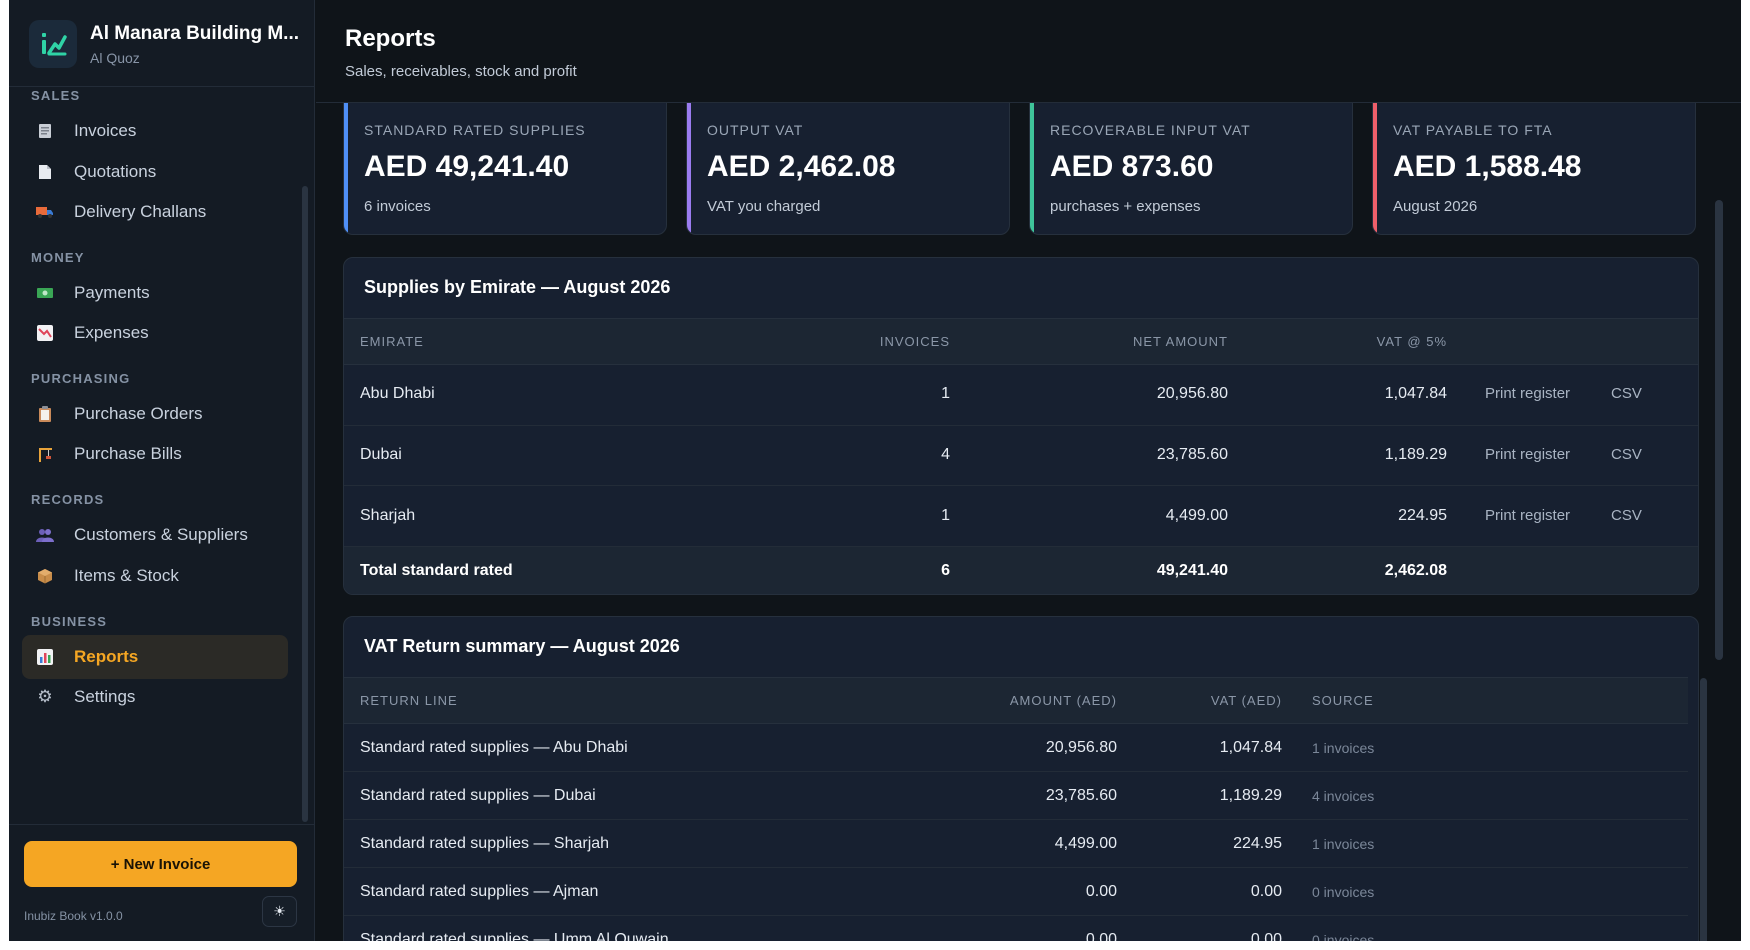  What do you see at coordinates (161, 534) in the screenshot?
I see `sidebar-item-label: Customers & Suppliers` at bounding box center [161, 534].